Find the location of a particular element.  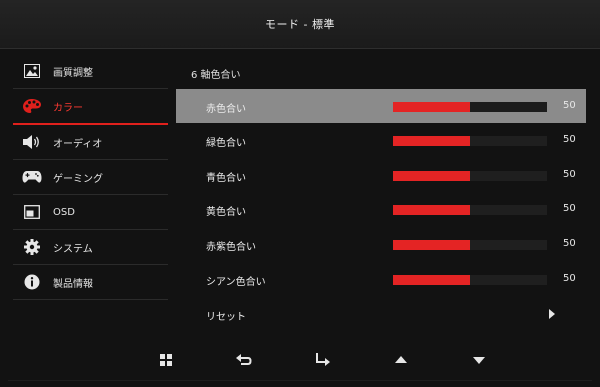

sidebar-item-label: オーディオ is located at coordinates (78, 144).